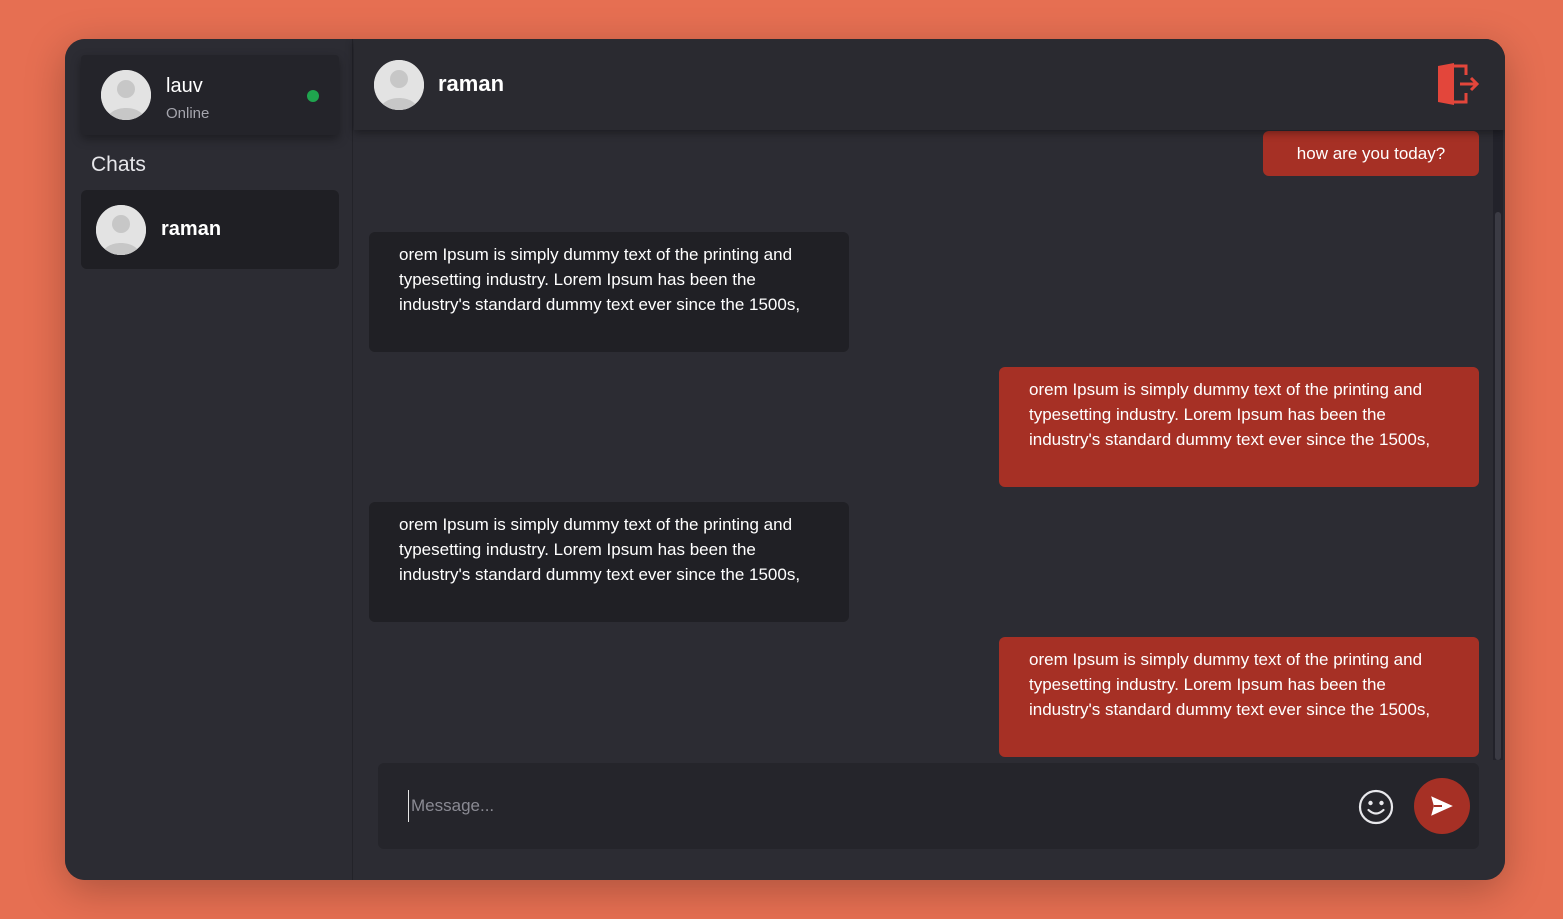 This screenshot has width=1563, height=919. What do you see at coordinates (313, 96) in the screenshot?
I see `online-indicator-icon` at bounding box center [313, 96].